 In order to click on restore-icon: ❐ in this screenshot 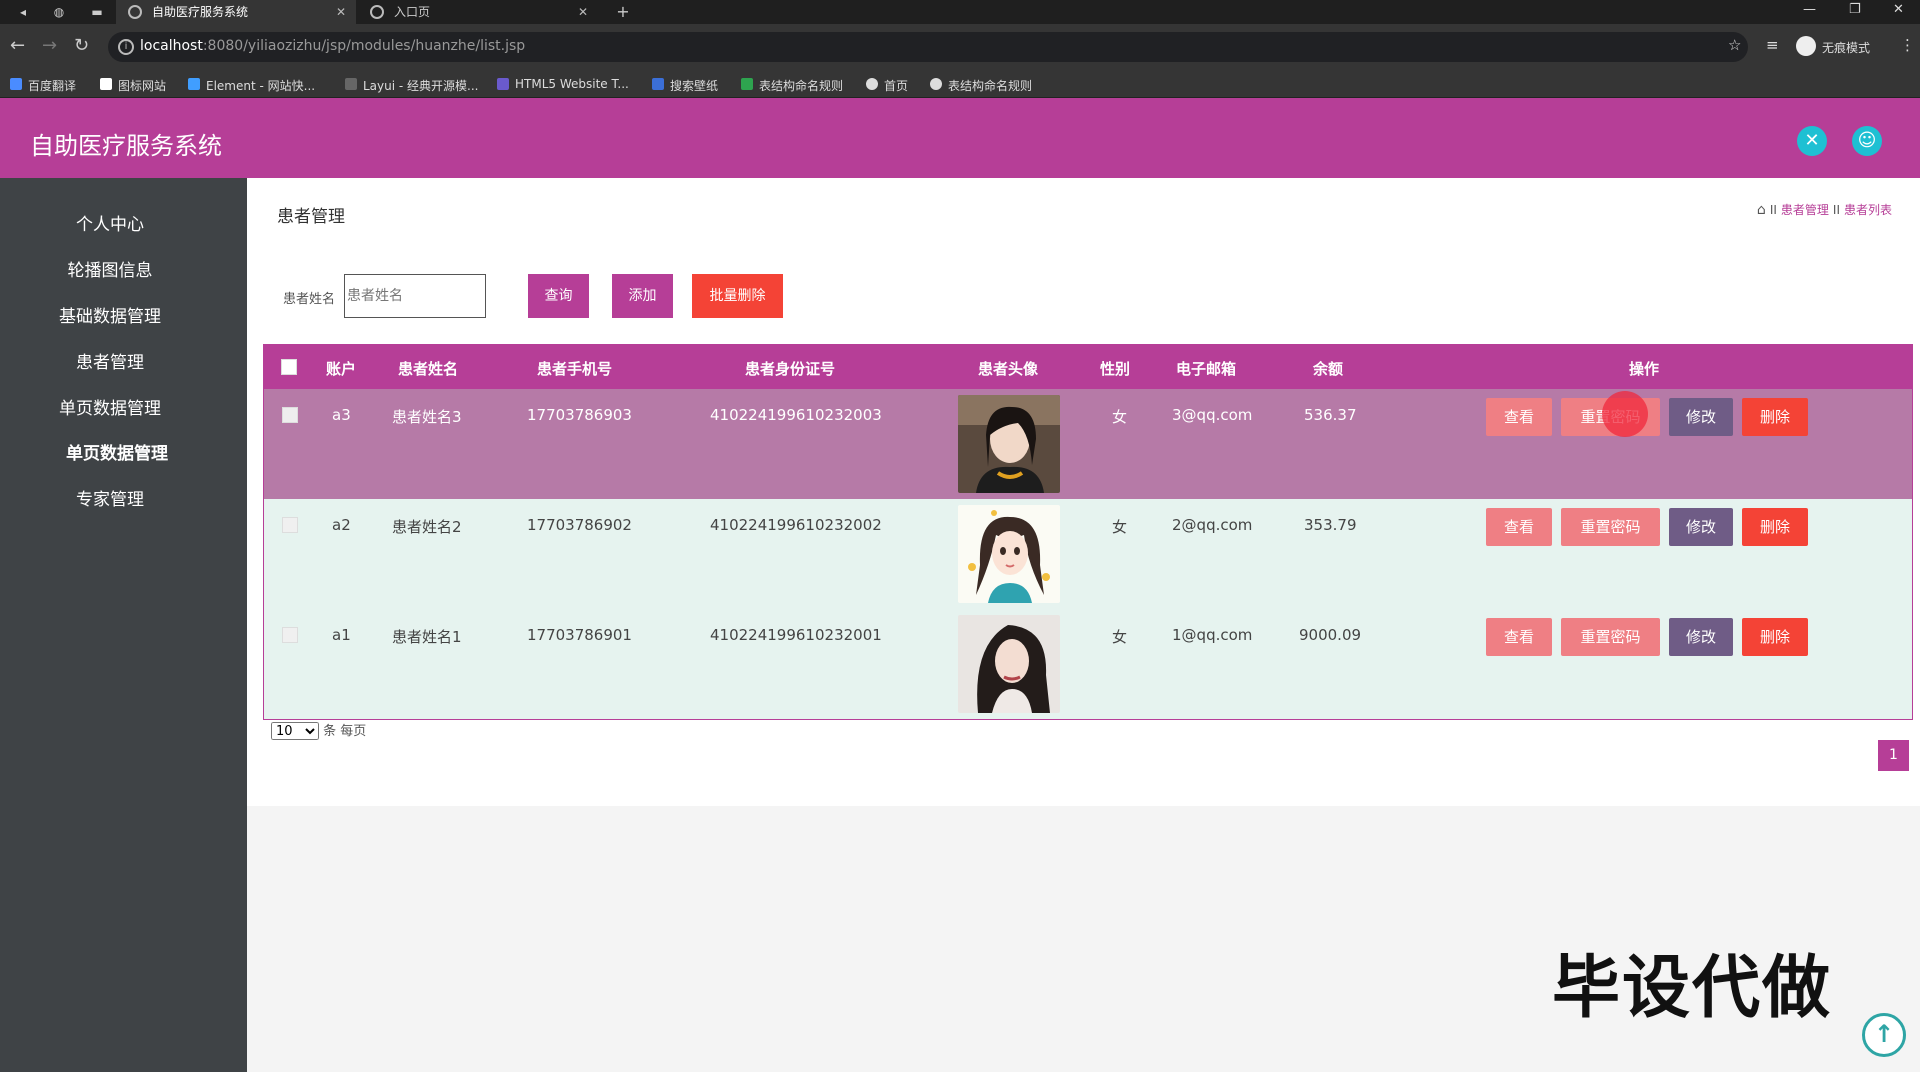, I will do `click(1855, 10)`.